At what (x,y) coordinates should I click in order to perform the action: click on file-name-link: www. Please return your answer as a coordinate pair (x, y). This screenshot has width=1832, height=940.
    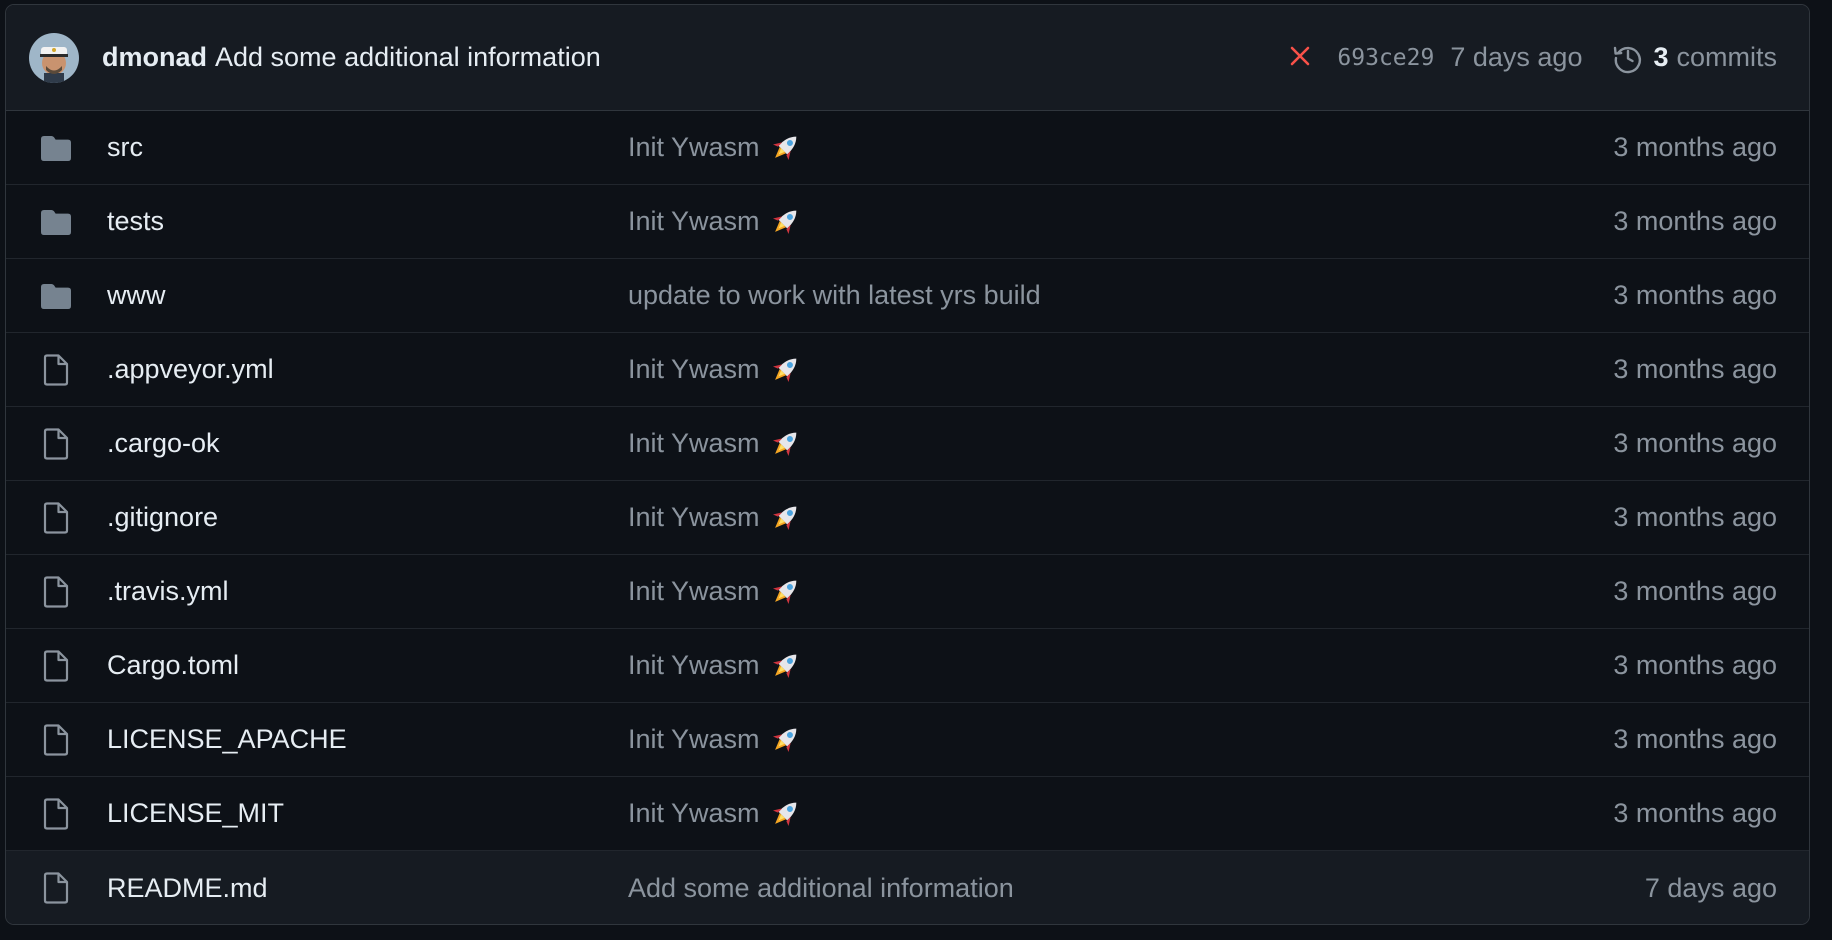
    Looking at the image, I should click on (367, 295).